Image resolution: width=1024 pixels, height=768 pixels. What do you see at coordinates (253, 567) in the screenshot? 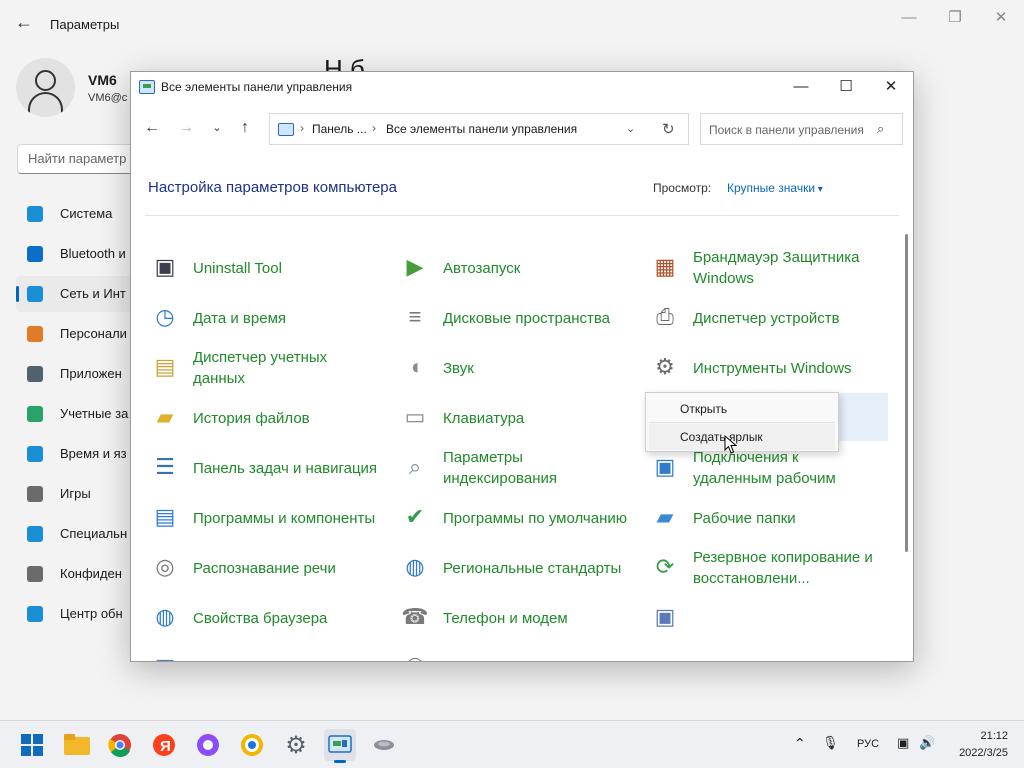
I see `cp-item: ◎ Распознавание речи` at bounding box center [253, 567].